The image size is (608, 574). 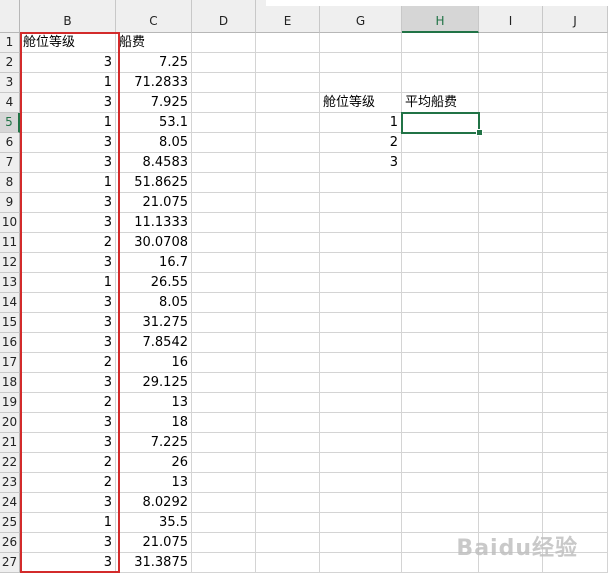 I want to click on cell-e7, so click(x=288, y=163).